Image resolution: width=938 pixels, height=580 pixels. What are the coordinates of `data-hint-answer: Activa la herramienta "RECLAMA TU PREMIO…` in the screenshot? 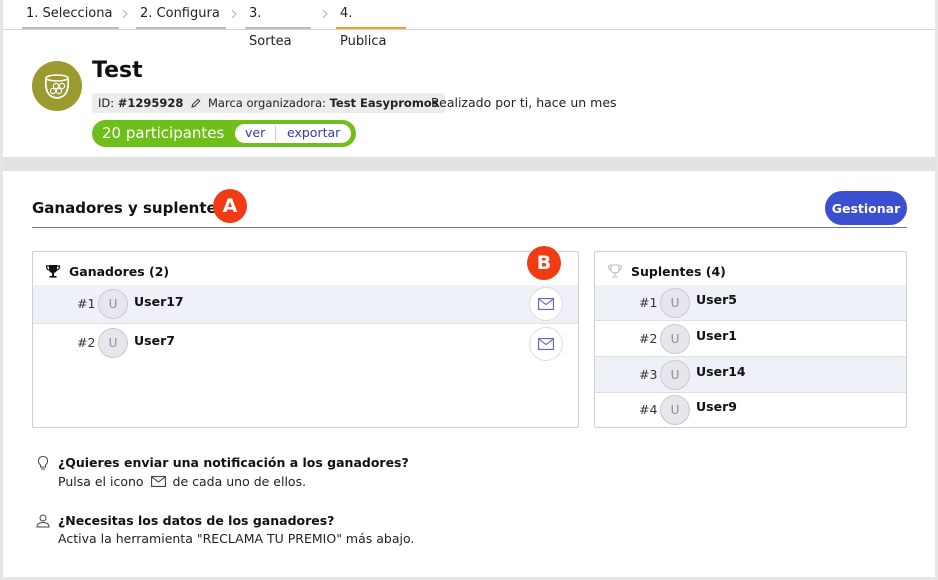 It's located at (236, 538).